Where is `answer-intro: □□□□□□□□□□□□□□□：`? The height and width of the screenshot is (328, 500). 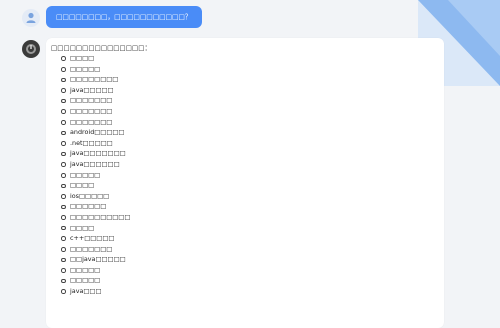
answer-intro: □□□□□□□□□□□□□□□： is located at coordinates (101, 48).